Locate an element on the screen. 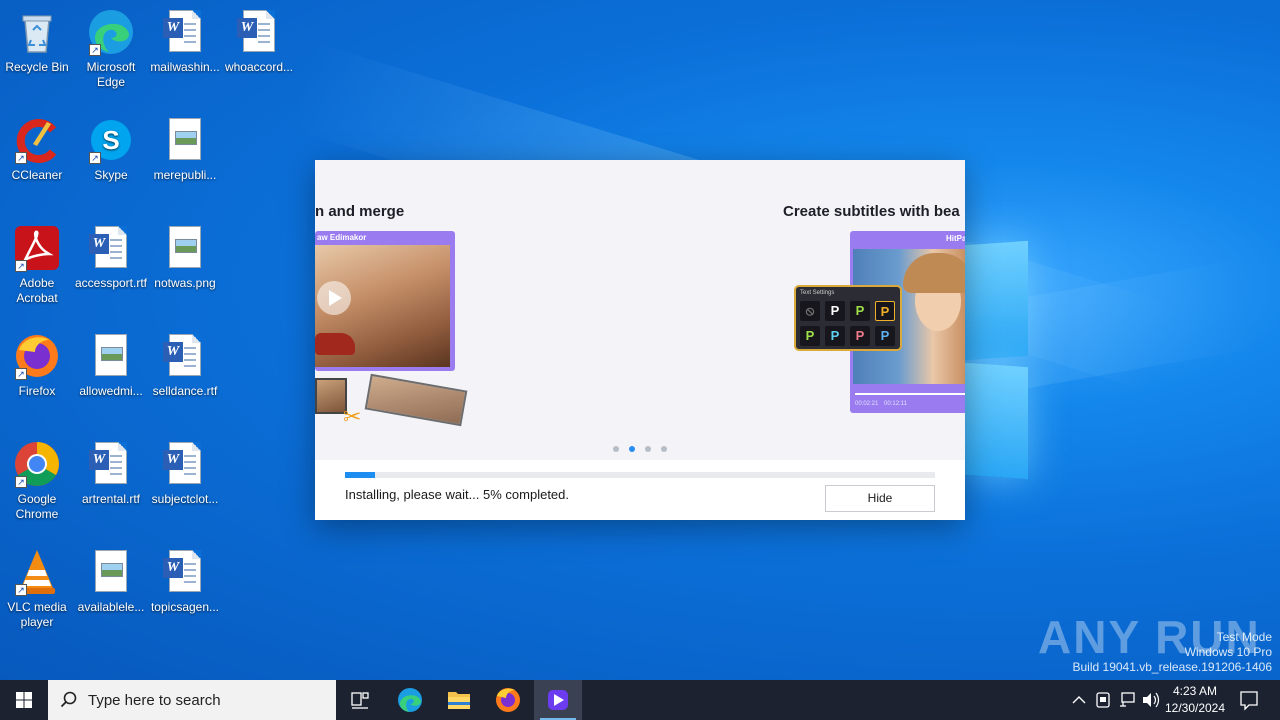  desktop-icon-microsoft-edge: ↗ Microsoft Edge is located at coordinates (111, 49).